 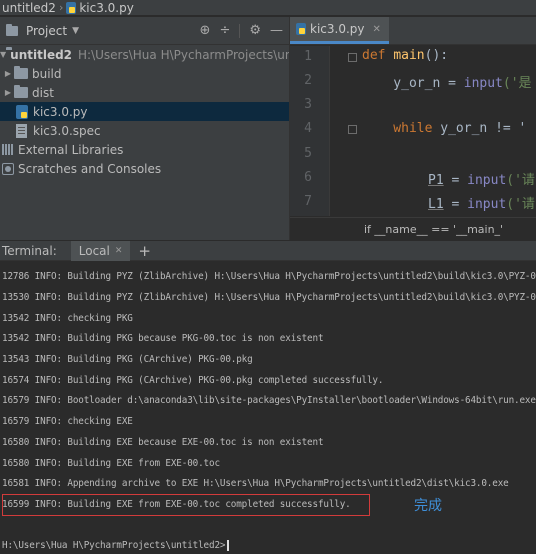 What do you see at coordinates (90, 168) in the screenshot?
I see `tree-item-label: Scratches and Consoles` at bounding box center [90, 168].